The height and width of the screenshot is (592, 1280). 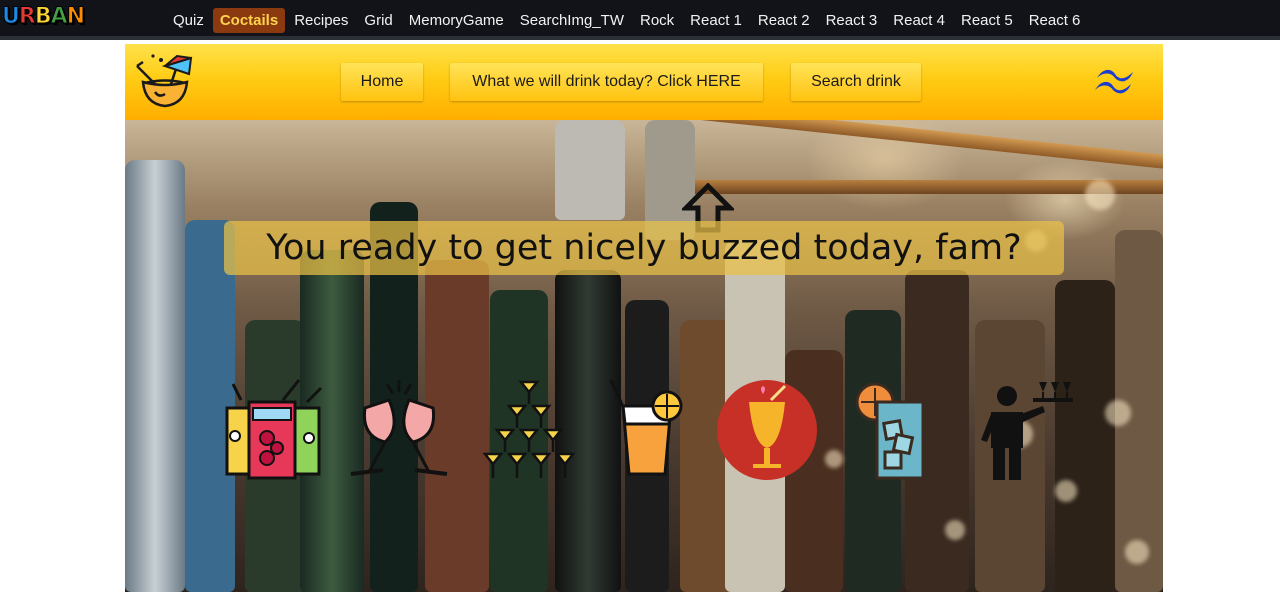 What do you see at coordinates (716, 20) in the screenshot?
I see `nav-item-react-1: React 1` at bounding box center [716, 20].